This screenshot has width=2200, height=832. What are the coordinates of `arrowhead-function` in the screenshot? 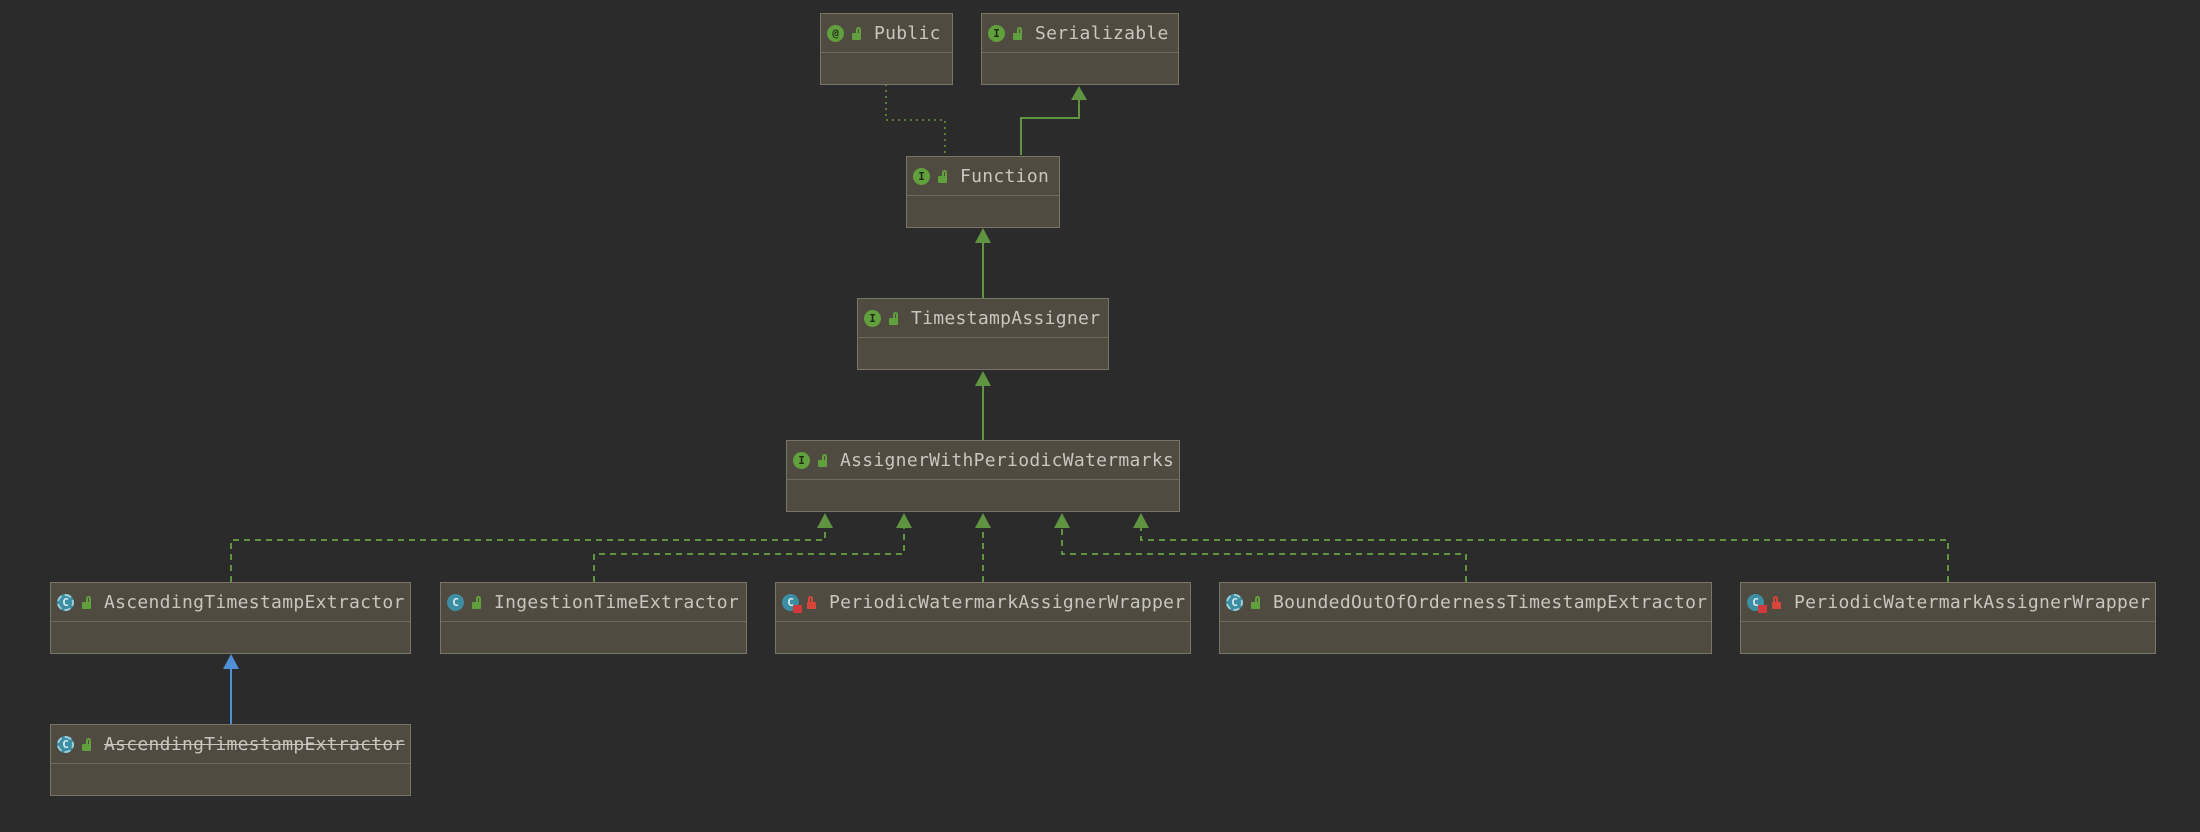 It's located at (983, 235).